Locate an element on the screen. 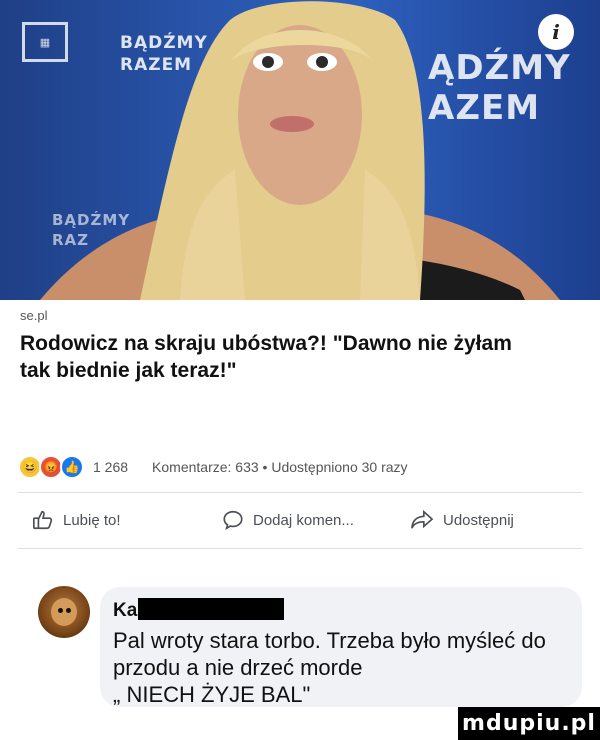 The height and width of the screenshot is (740, 600). reaction-count: 1 268 is located at coordinates (110, 467).